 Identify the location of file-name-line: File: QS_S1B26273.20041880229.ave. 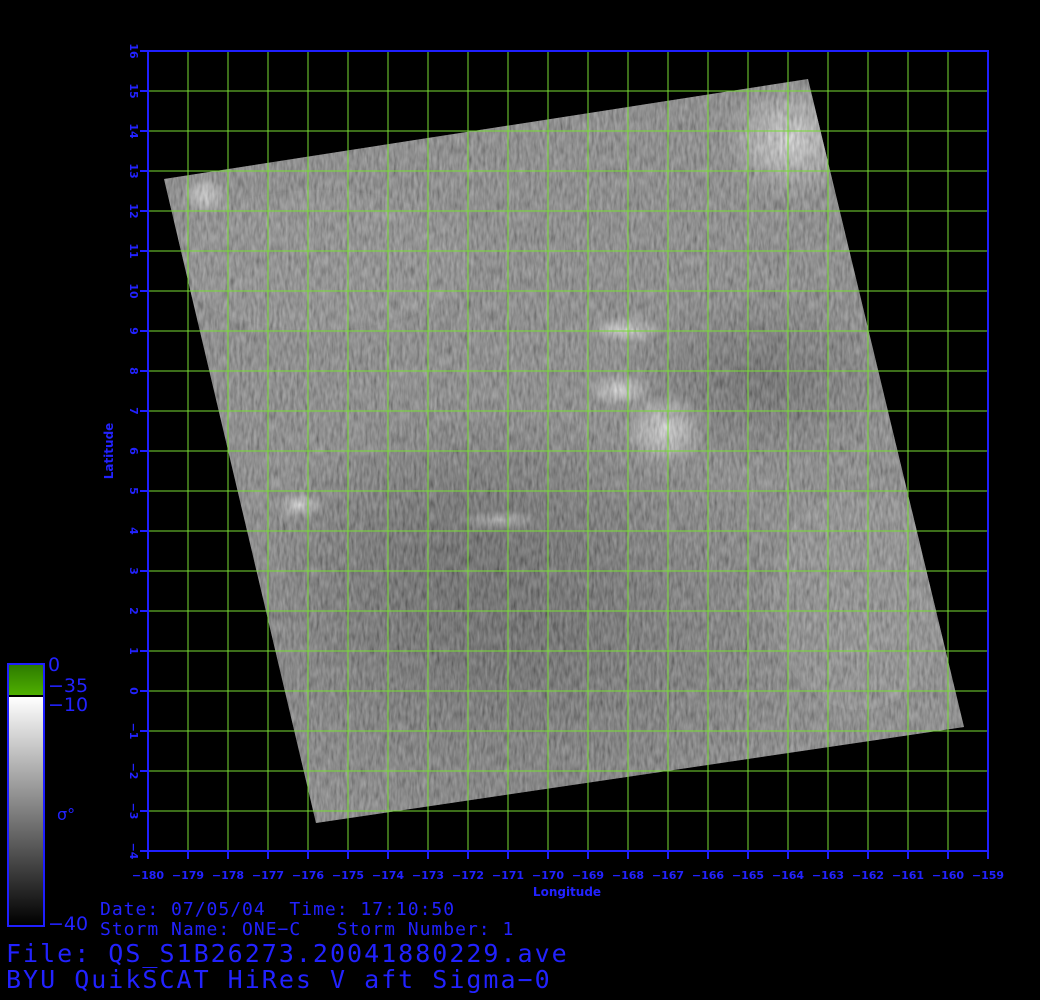
(287, 953).